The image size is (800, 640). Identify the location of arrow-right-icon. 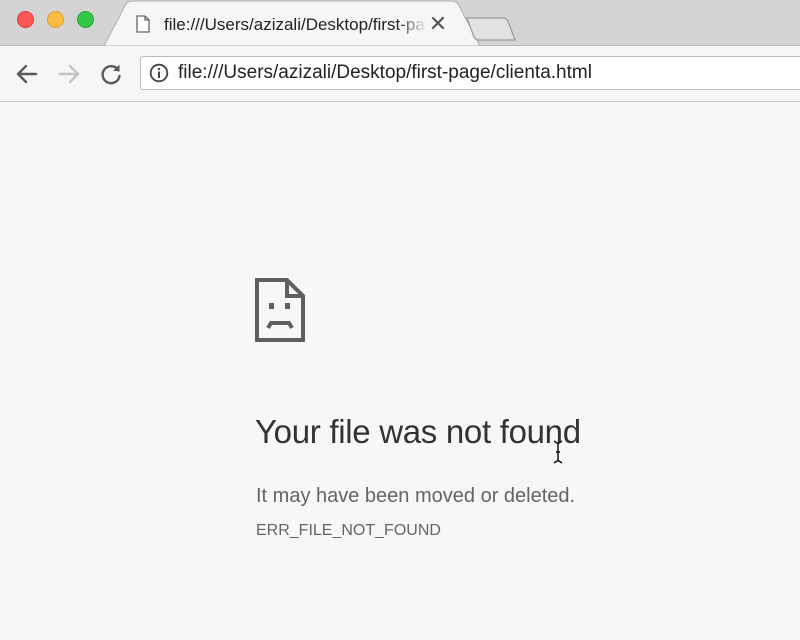
(69, 74).